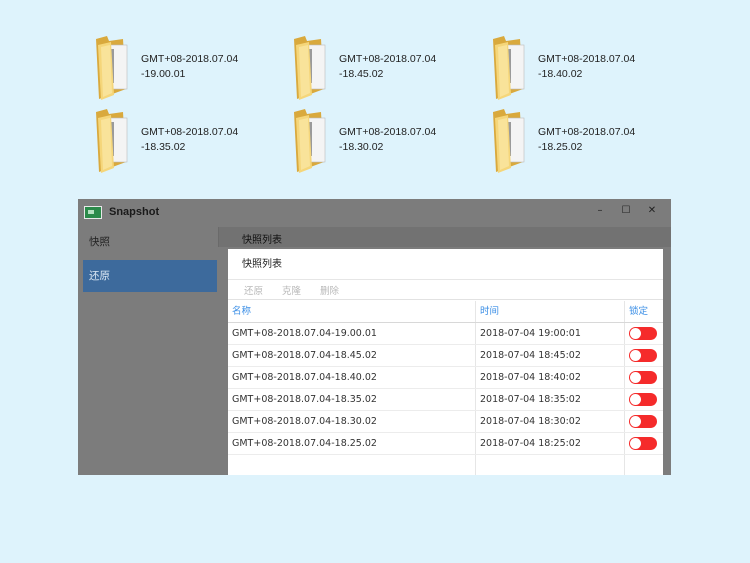 The height and width of the screenshot is (563, 750). Describe the element at coordinates (550, 443) in the screenshot. I see `snapshot-time: 2018-07-04 18:25:02` at that location.